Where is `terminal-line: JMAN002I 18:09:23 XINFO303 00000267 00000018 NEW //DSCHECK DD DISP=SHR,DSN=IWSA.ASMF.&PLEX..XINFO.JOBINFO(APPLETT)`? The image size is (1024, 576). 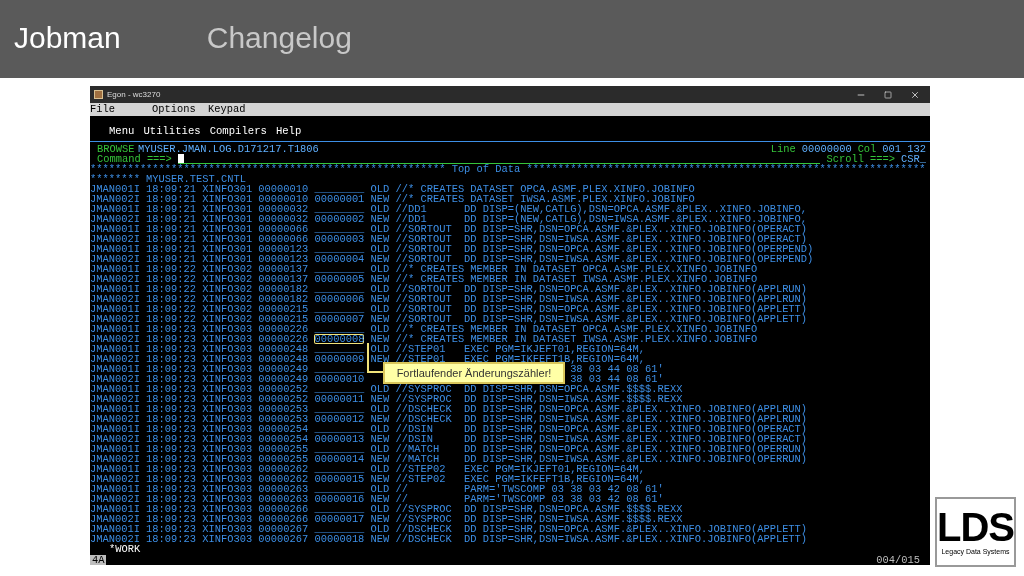 terminal-line: JMAN002I 18:09:23 XINFO303 00000267 00000018 NEW //DSCHECK DD DISP=SHR,DSN=IWSA.ASMF.&PLEX..XINFO.JOBINFO(APPLETT) is located at coordinates (449, 539).